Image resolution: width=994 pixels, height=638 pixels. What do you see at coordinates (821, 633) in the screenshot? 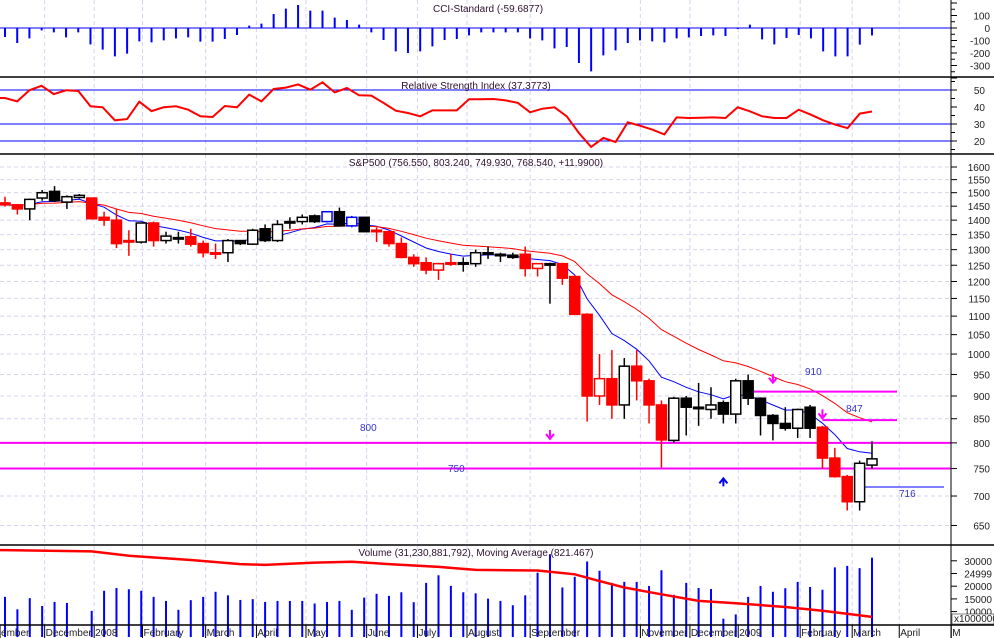
I see `month-label: February` at bounding box center [821, 633].